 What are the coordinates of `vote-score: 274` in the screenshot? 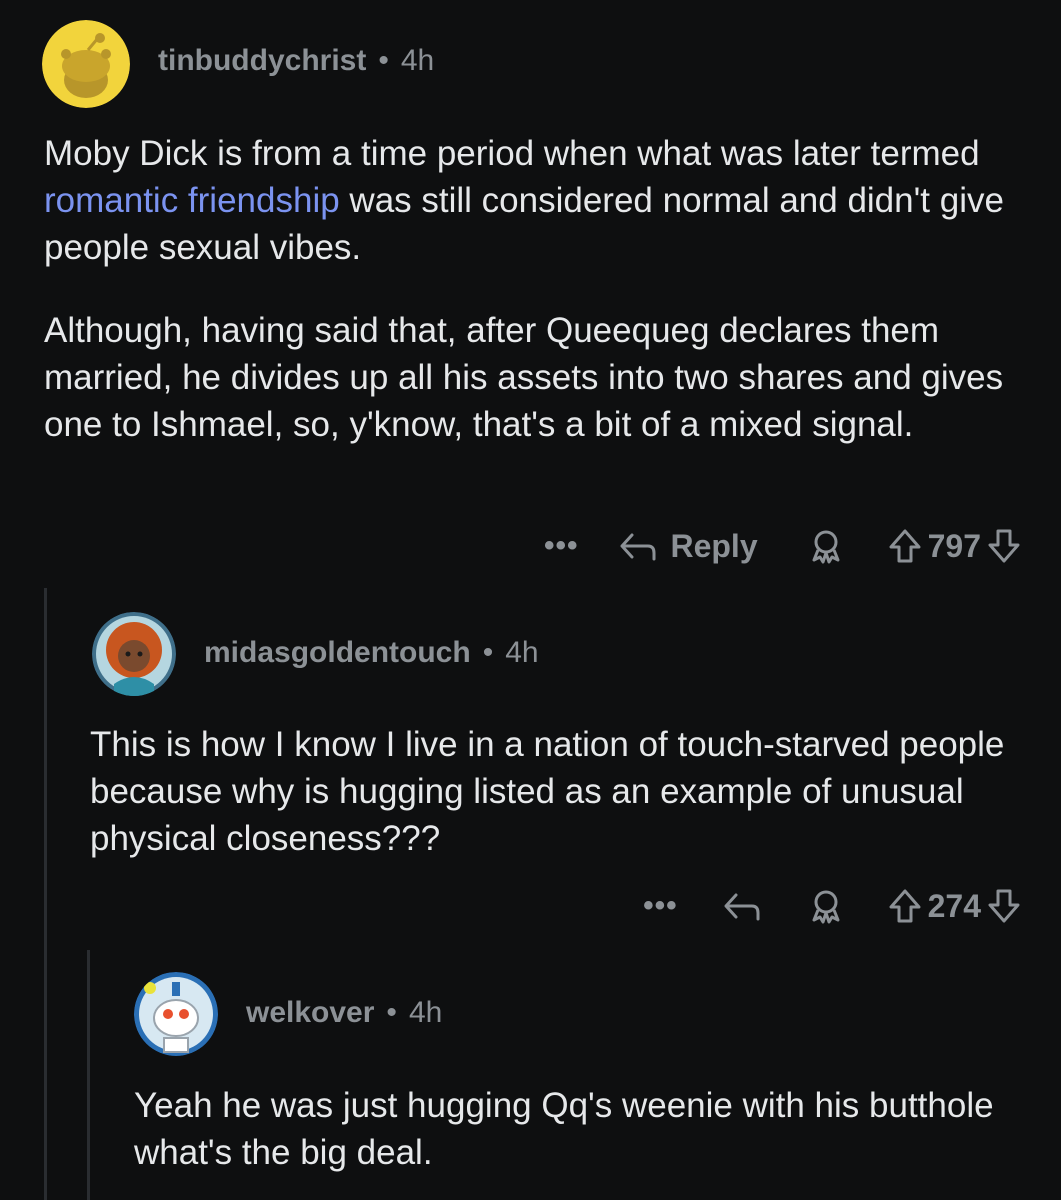 It's located at (954, 905).